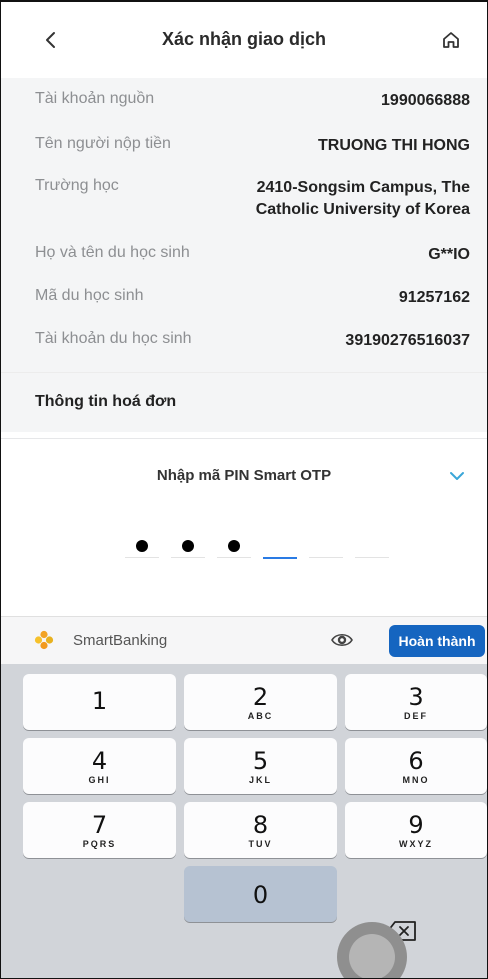 This screenshot has height=979, width=488. Describe the element at coordinates (260, 844) in the screenshot. I see `key-letters: TUV` at that location.